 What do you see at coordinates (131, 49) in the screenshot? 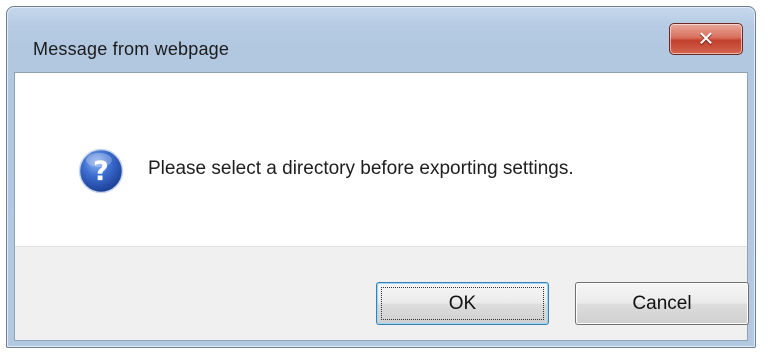
I see `dialog-title: Message from webpage` at bounding box center [131, 49].